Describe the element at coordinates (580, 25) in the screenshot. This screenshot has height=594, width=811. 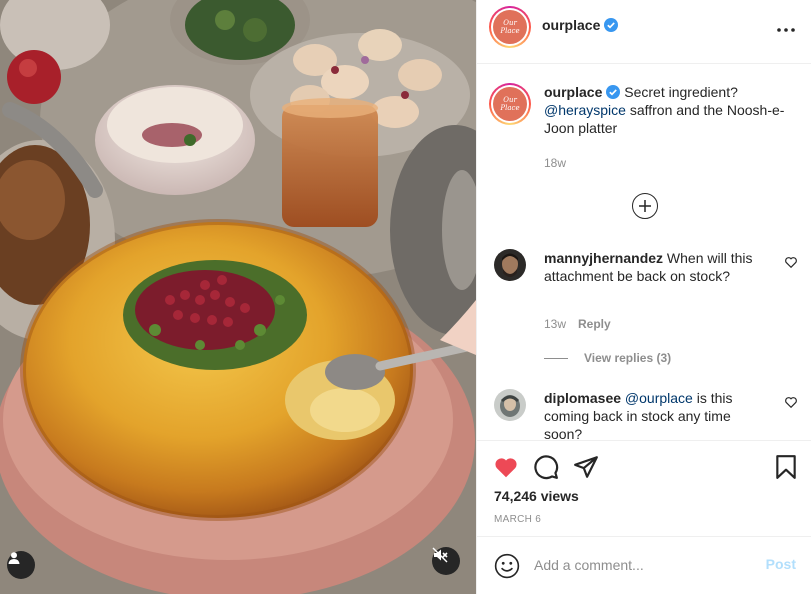
I see `author-username: ourplace` at that location.